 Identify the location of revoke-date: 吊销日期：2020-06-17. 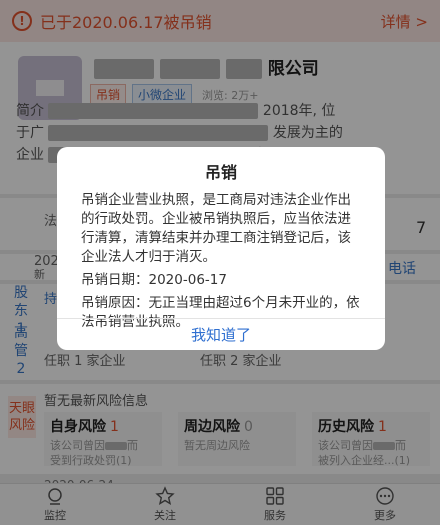
(154, 280).